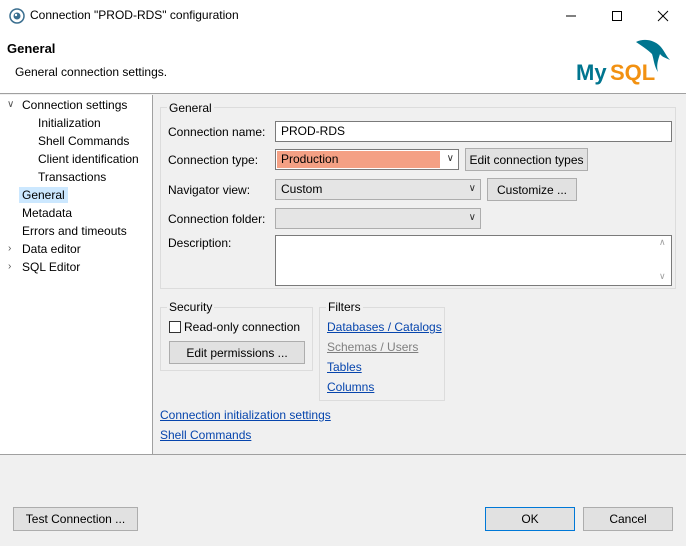 Image resolution: width=686 pixels, height=546 pixels. I want to click on close-icon, so click(663, 16).